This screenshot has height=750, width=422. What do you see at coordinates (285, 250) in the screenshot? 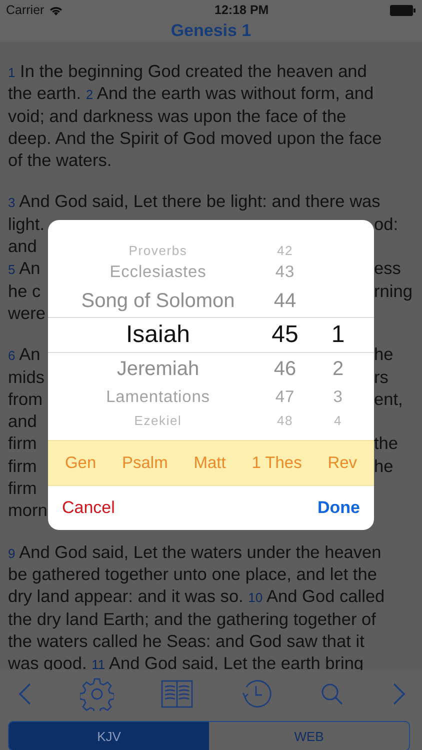
I see `book-number: 42` at bounding box center [285, 250].